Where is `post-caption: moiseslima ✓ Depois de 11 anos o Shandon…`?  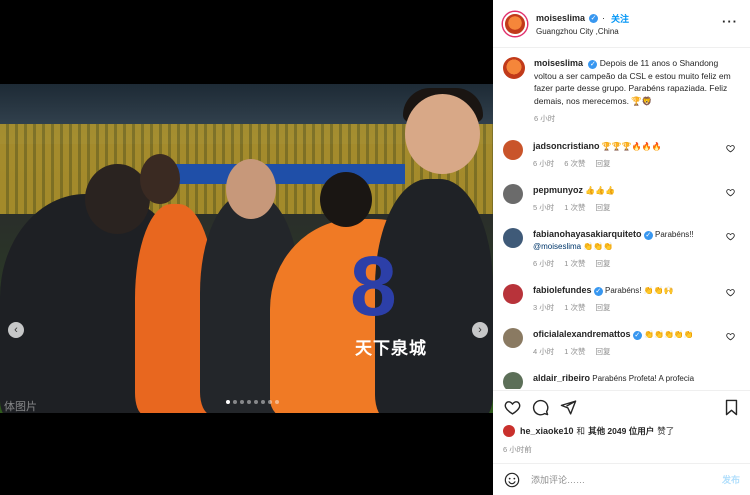 post-caption: moiseslima ✓ Depois de 11 anos o Shandon… is located at coordinates (621, 91).